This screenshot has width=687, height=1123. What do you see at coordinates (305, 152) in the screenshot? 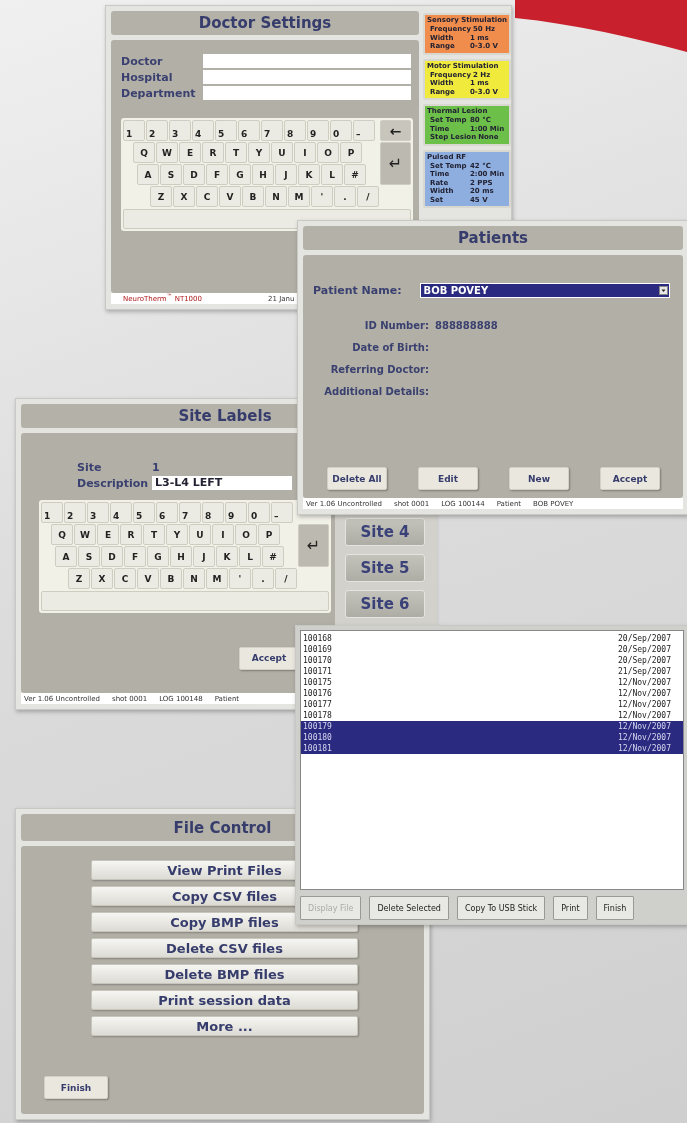
I see `keyboard-key: I` at bounding box center [305, 152].